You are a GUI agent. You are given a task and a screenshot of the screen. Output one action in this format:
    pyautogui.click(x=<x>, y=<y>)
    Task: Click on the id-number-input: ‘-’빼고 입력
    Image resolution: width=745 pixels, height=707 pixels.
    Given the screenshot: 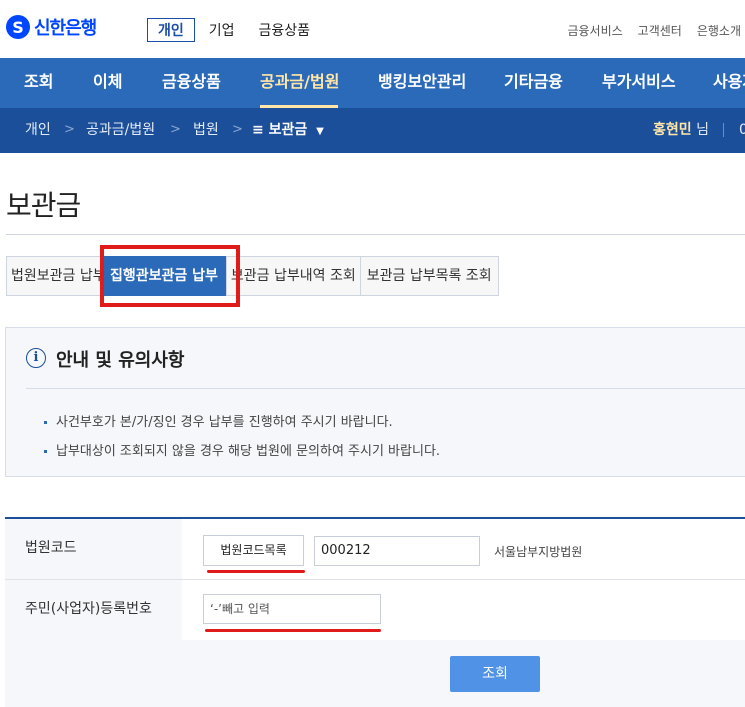 What is the action you would take?
    pyautogui.click(x=292, y=609)
    